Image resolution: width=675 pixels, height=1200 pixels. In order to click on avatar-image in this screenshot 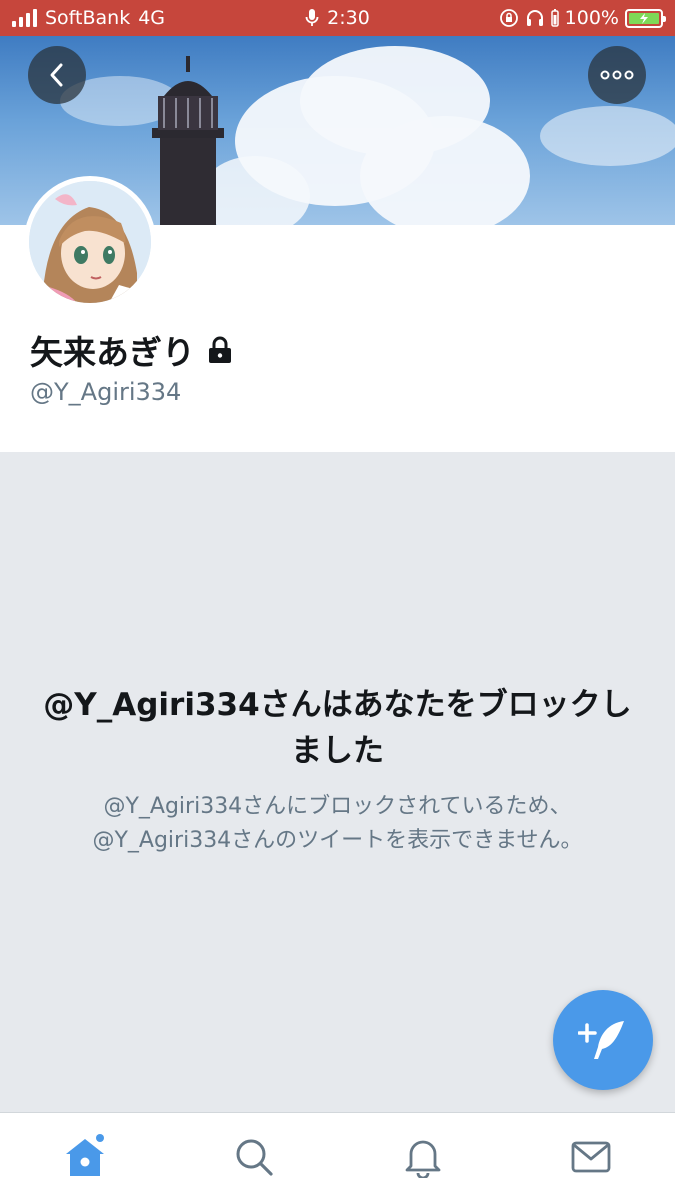, I will do `click(90, 242)`.